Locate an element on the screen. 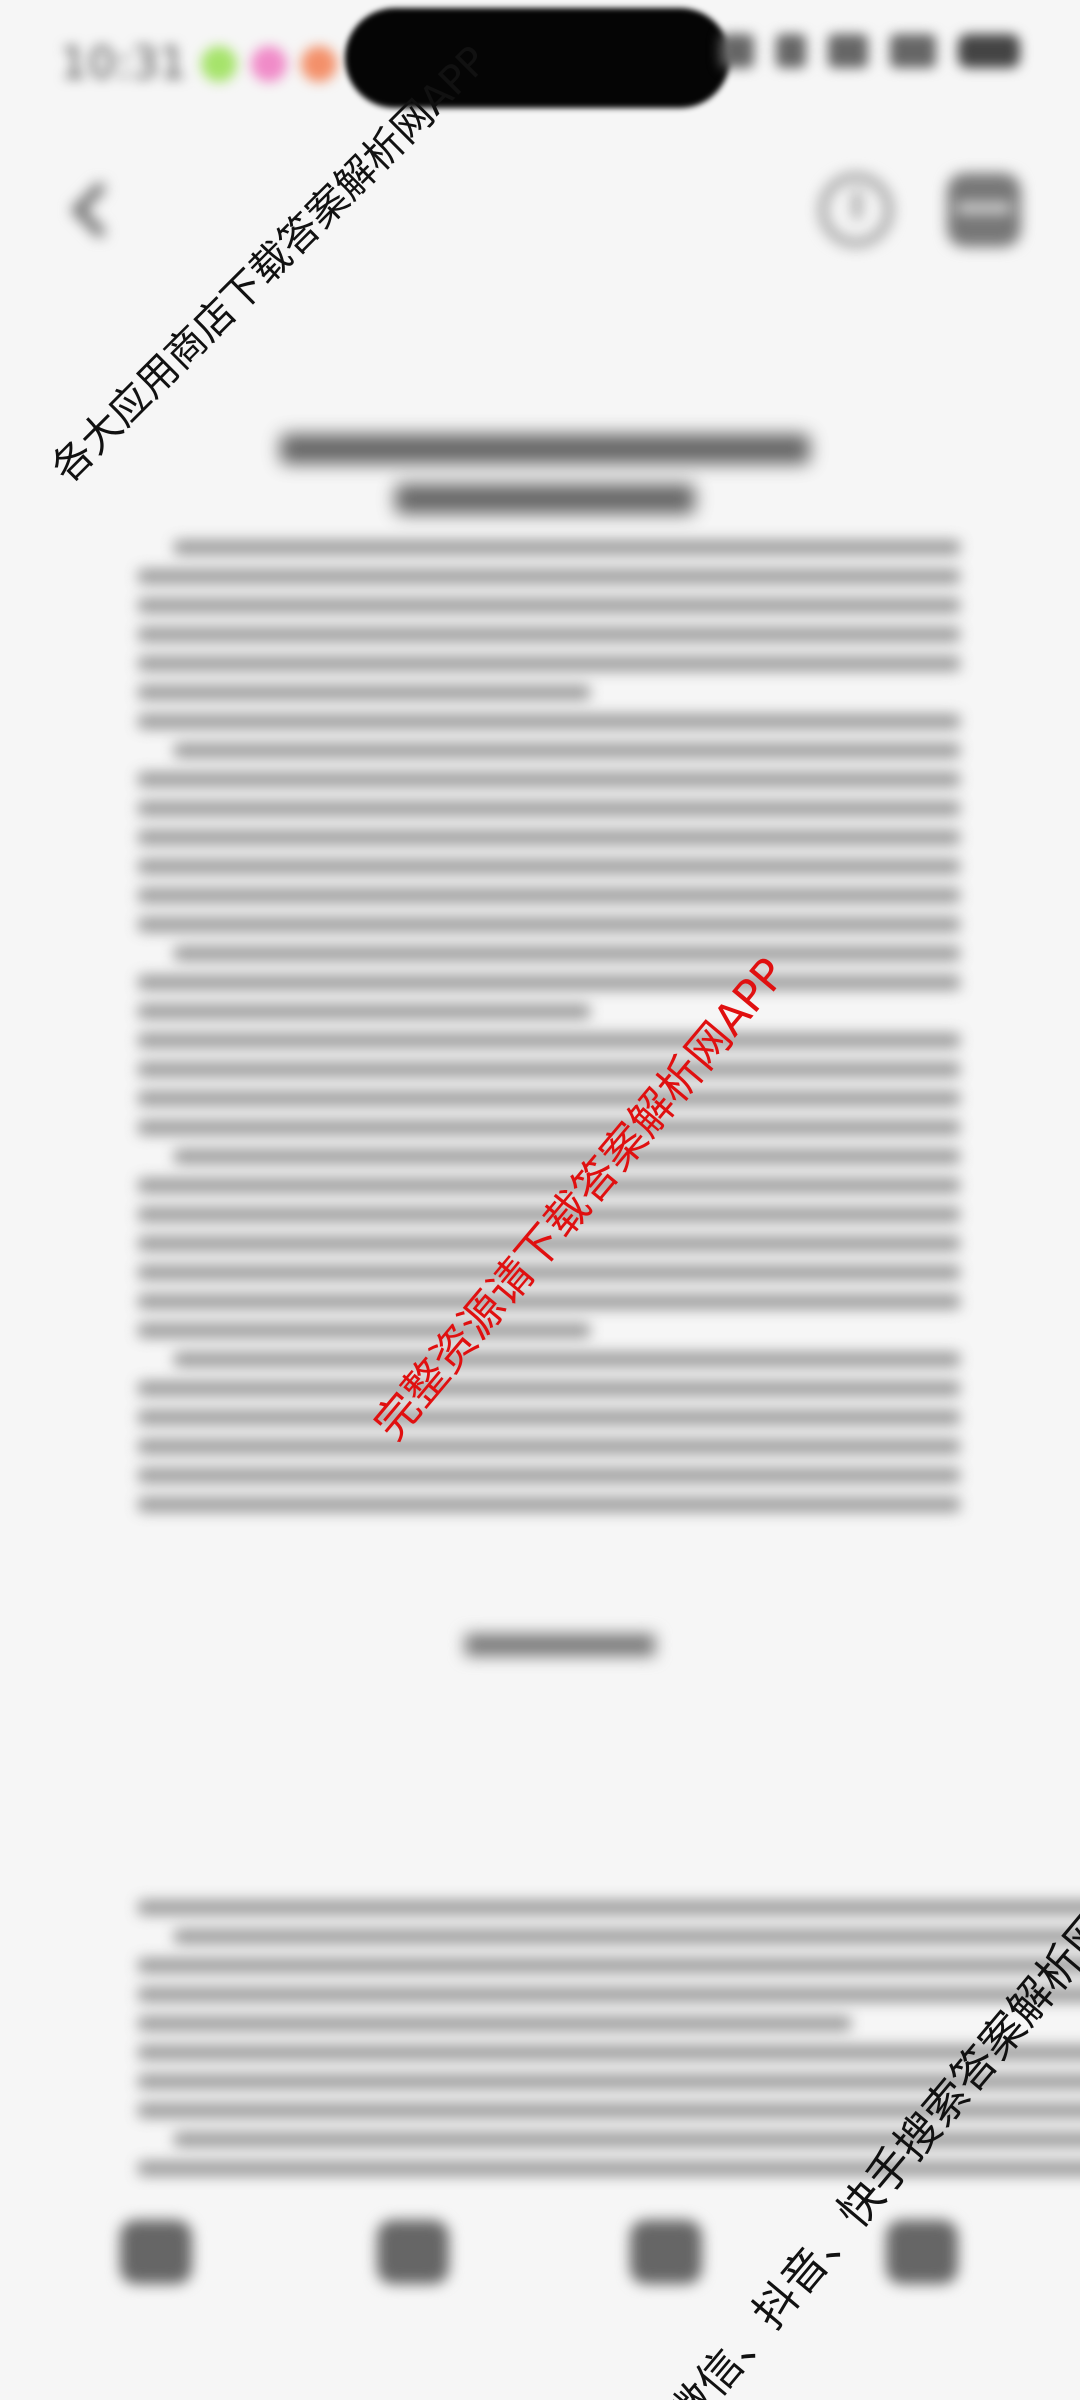 This screenshot has width=1080, height=2400. wifi-icon is located at coordinates (848, 51).